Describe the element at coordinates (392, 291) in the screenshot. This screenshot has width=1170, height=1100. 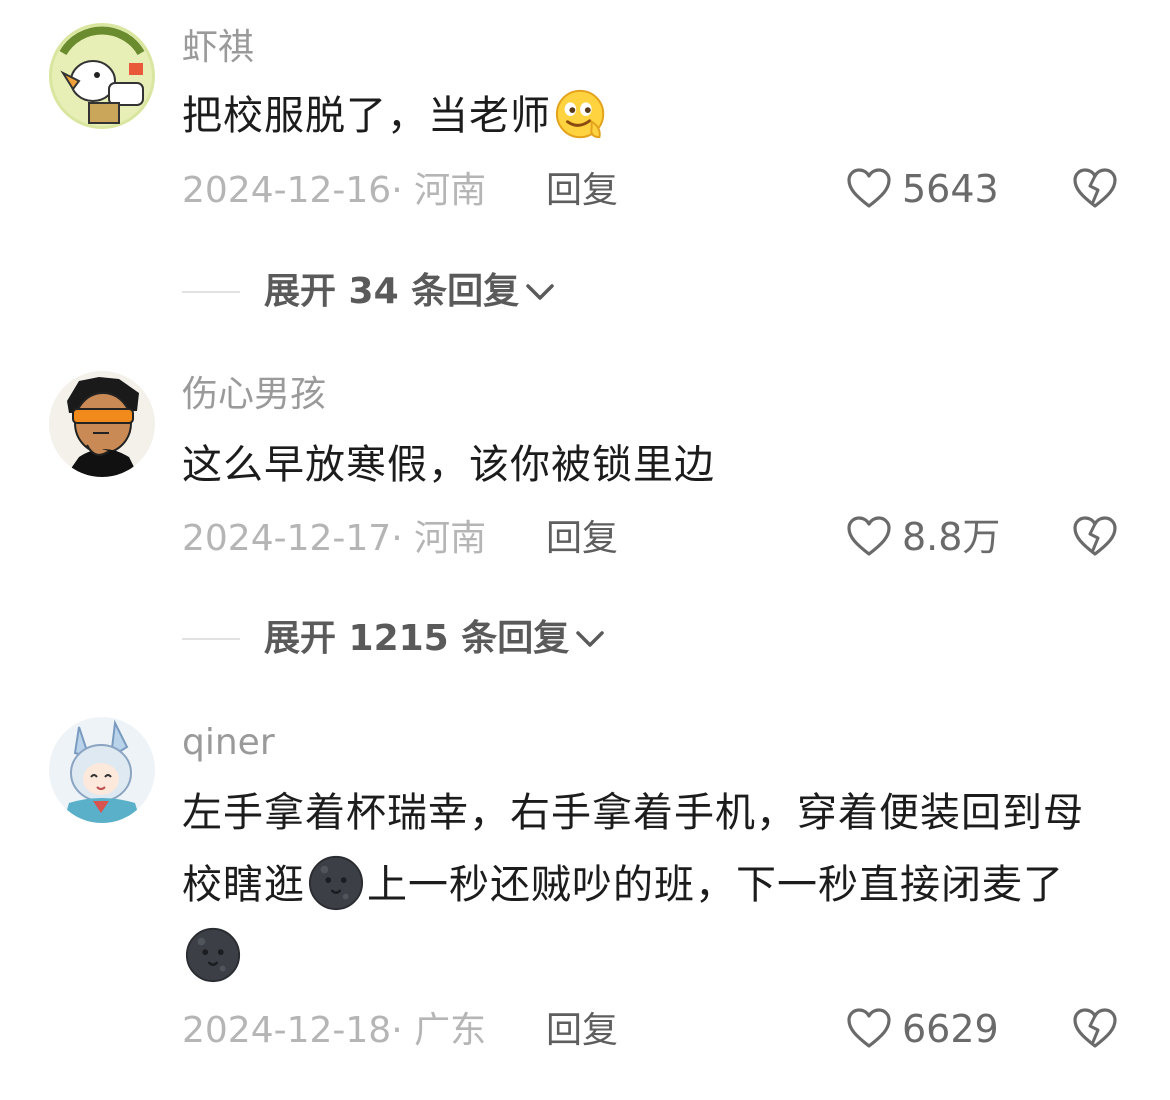
I see `expand-replies-label: 展开 34 条回复` at that location.